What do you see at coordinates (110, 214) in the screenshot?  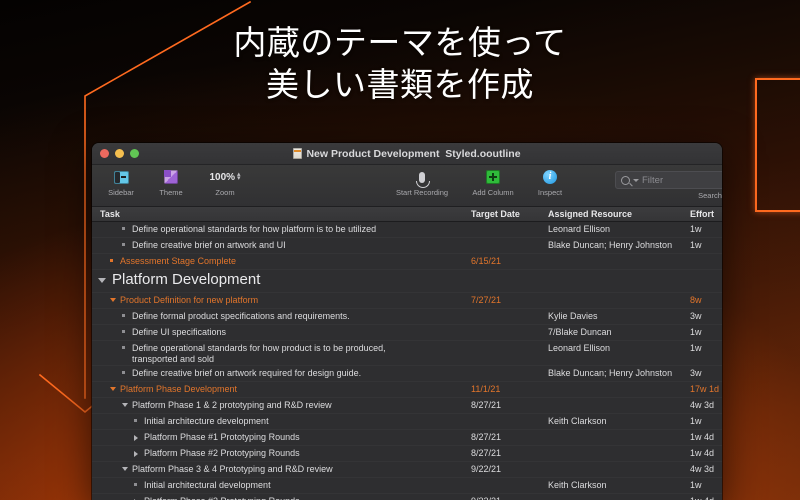 I see `column-header-task: Task` at bounding box center [110, 214].